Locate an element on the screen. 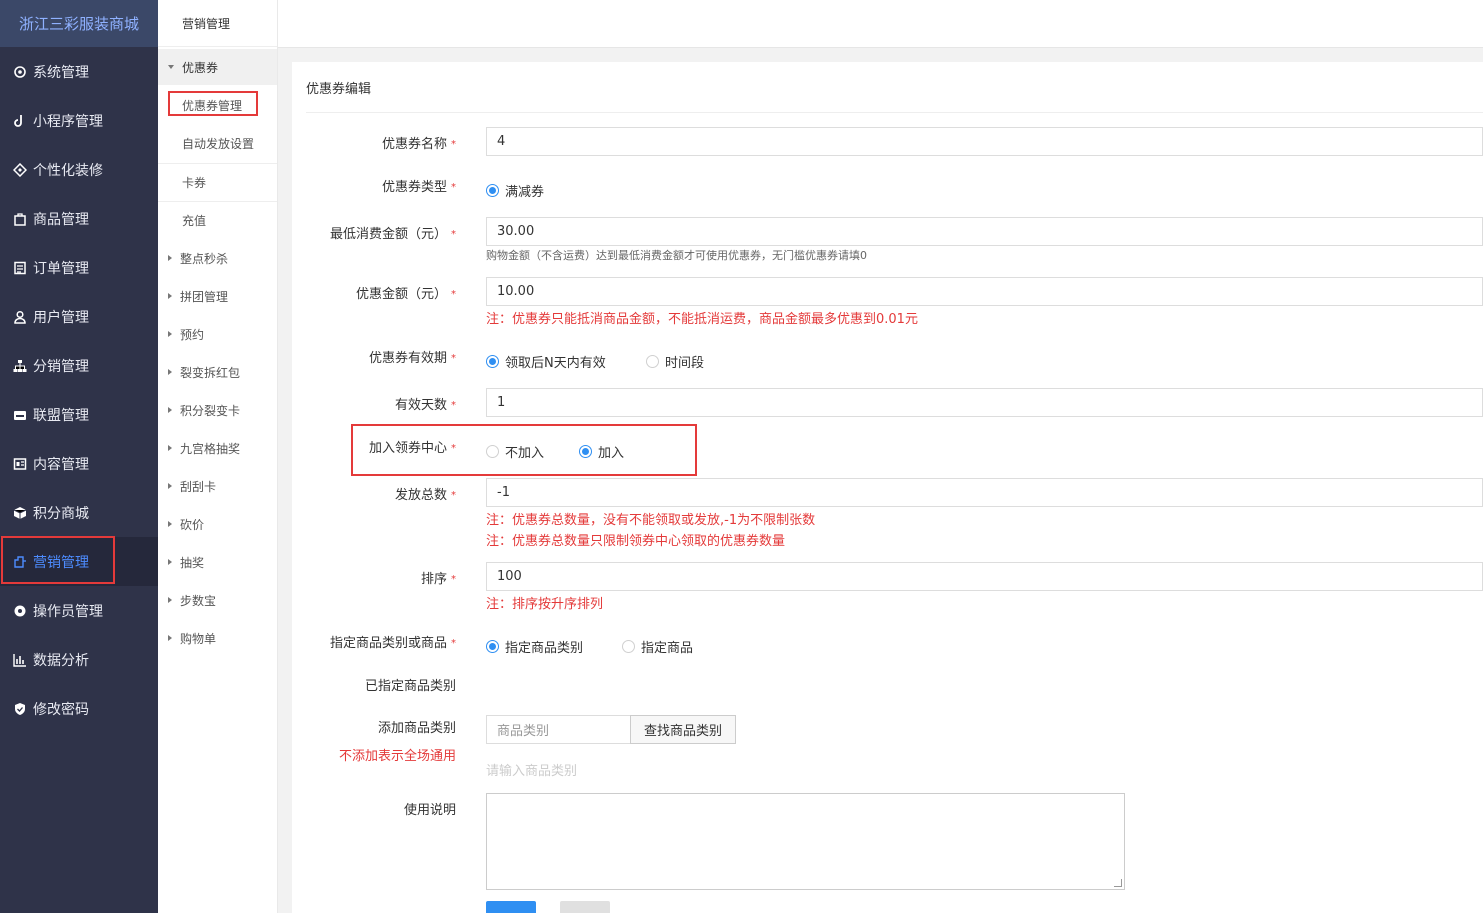  submenu-item-collapsed: 购物单 is located at coordinates (217, 638).